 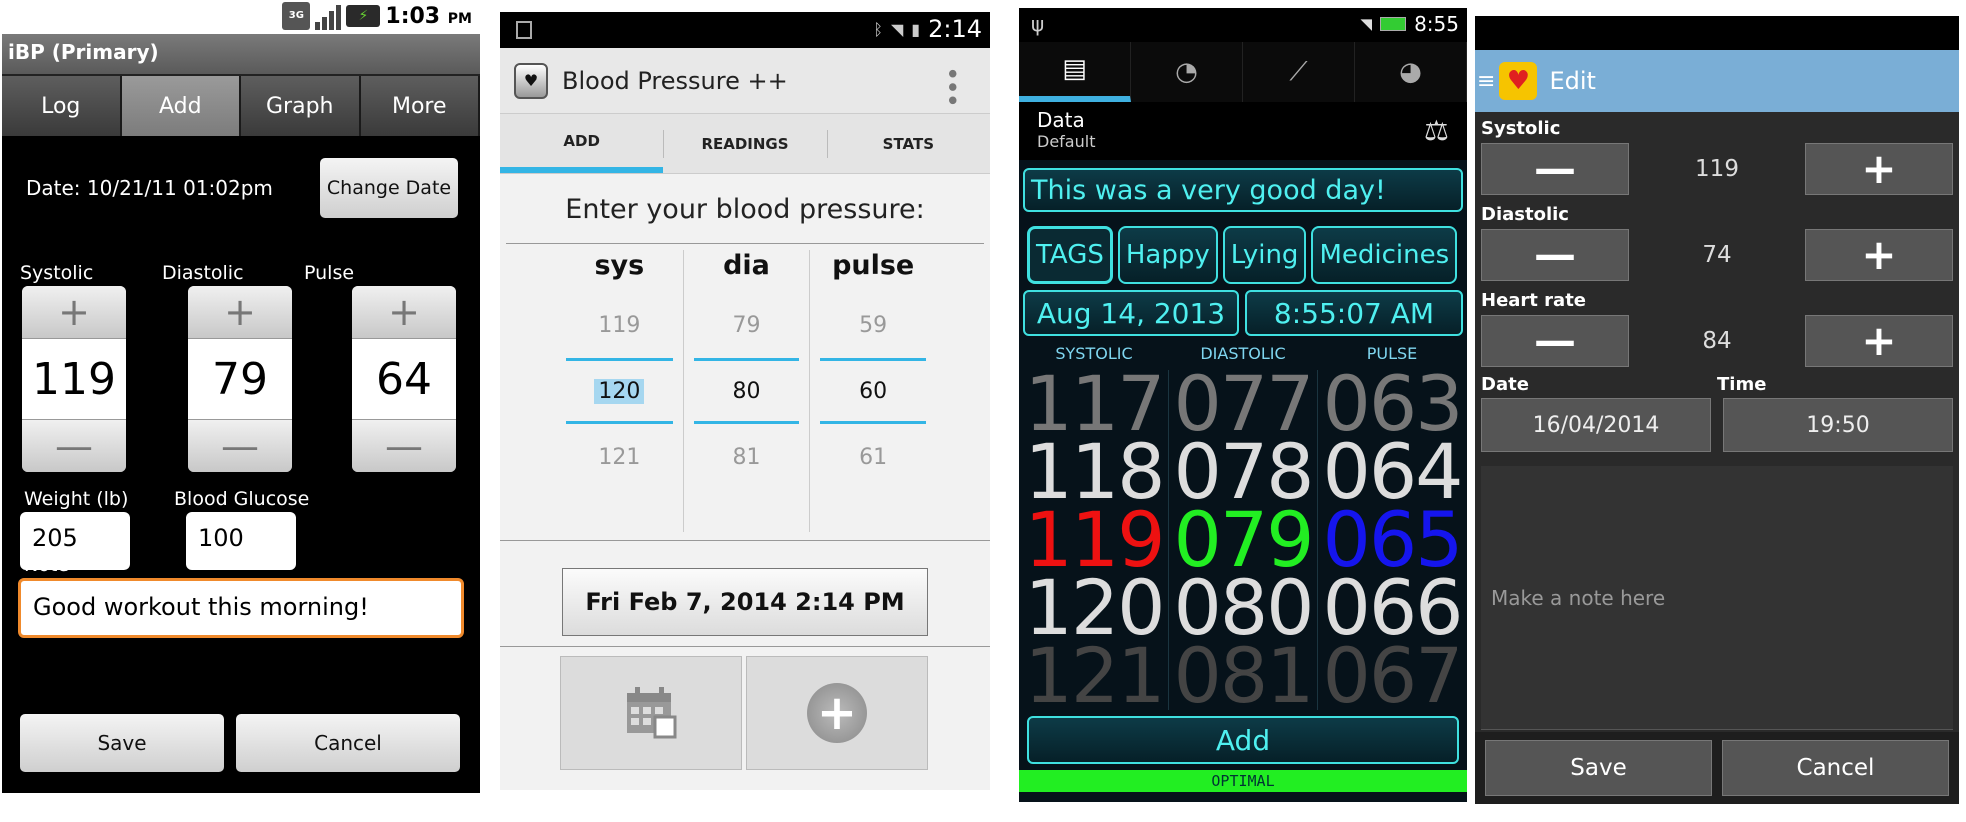 What do you see at coordinates (878, 29) in the screenshot?
I see `bluetooth-icon: ᛒ` at bounding box center [878, 29].